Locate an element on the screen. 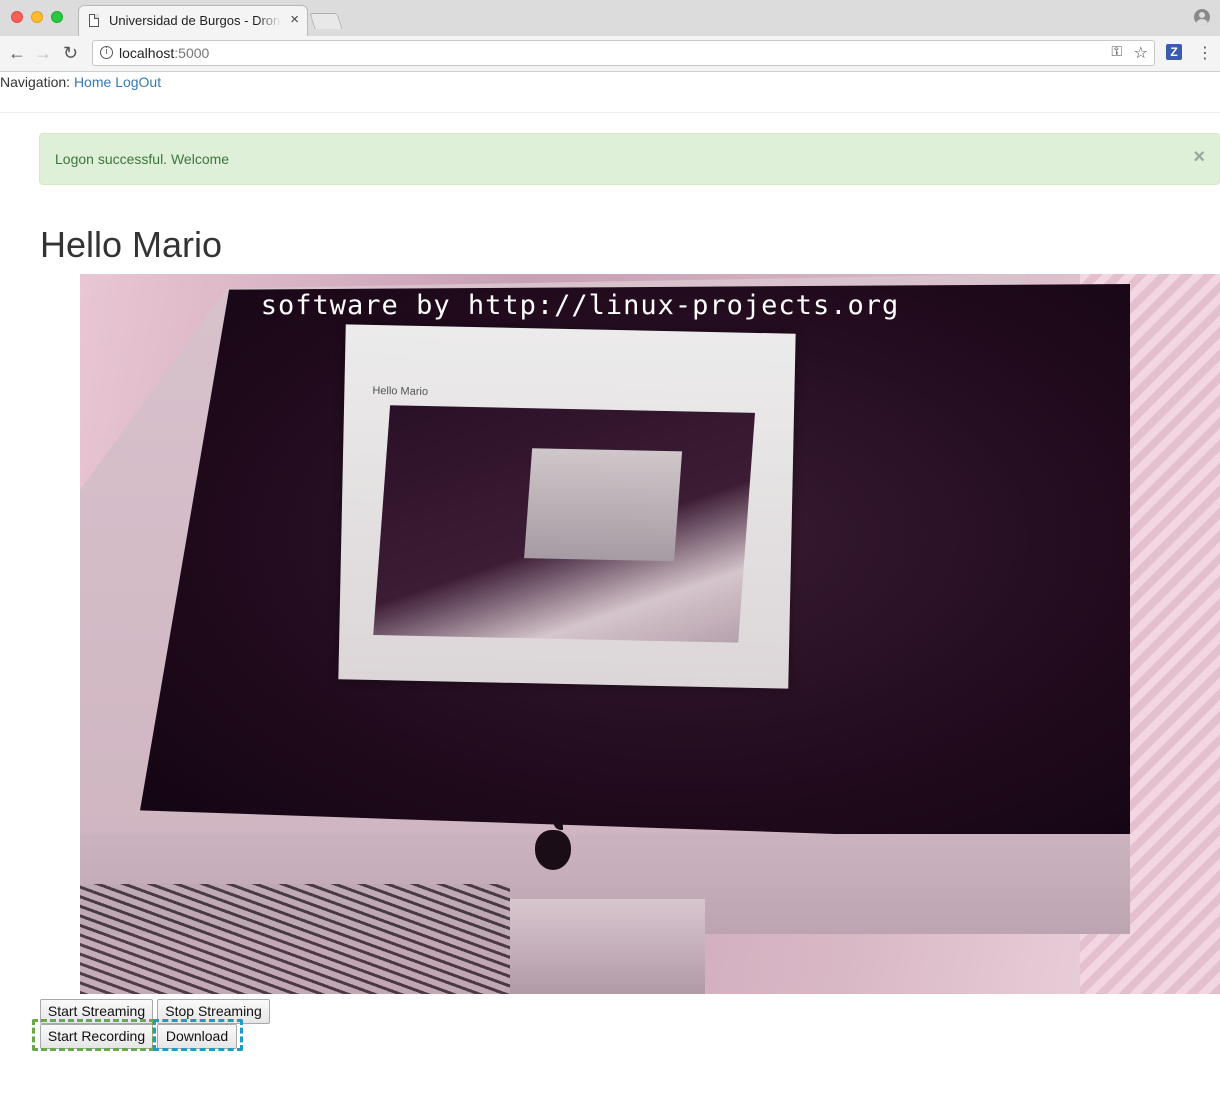  window-maximize-icon is located at coordinates (57, 17).